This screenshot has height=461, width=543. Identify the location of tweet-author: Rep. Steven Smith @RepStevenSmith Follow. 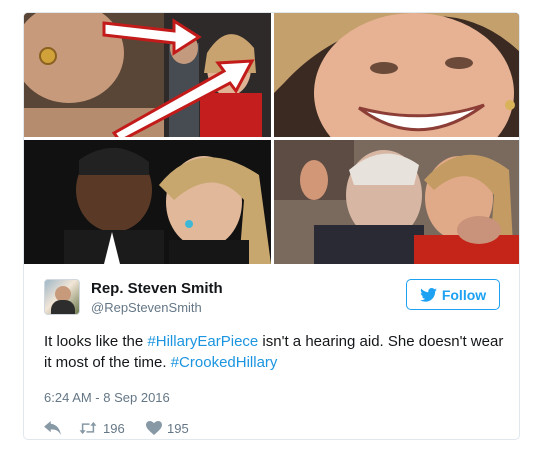
(272, 299).